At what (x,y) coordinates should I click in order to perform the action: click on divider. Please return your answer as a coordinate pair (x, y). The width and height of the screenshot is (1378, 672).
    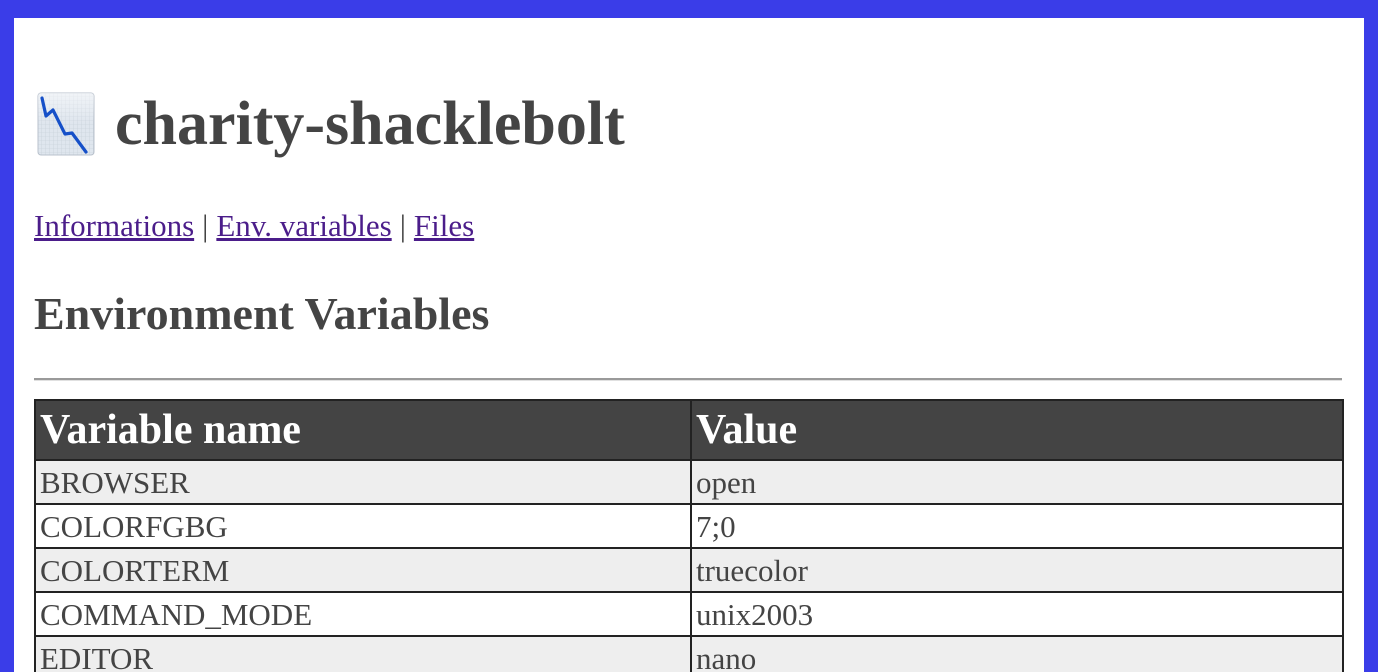
    Looking at the image, I should click on (688, 379).